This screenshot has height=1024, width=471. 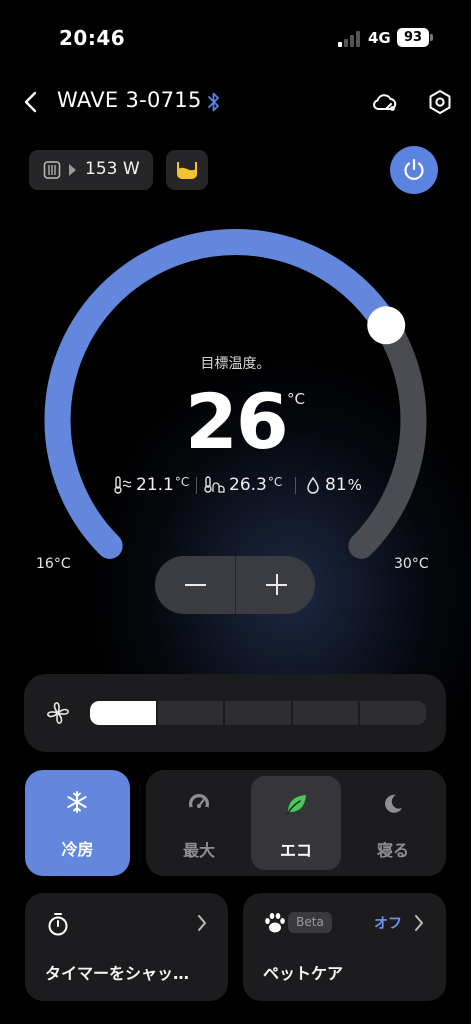 I want to click on temperature-stepper, so click(x=235, y=585).